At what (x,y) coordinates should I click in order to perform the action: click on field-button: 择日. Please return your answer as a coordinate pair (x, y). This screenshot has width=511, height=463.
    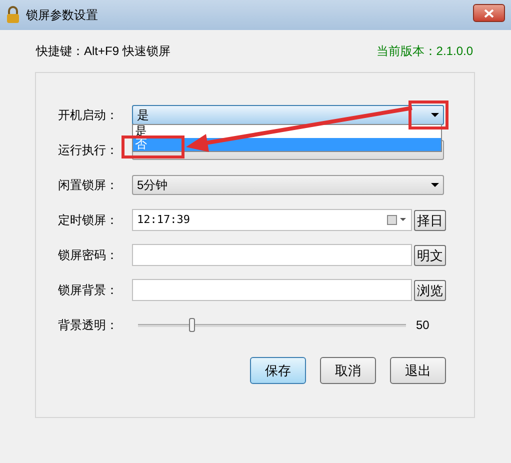
    Looking at the image, I should click on (430, 220).